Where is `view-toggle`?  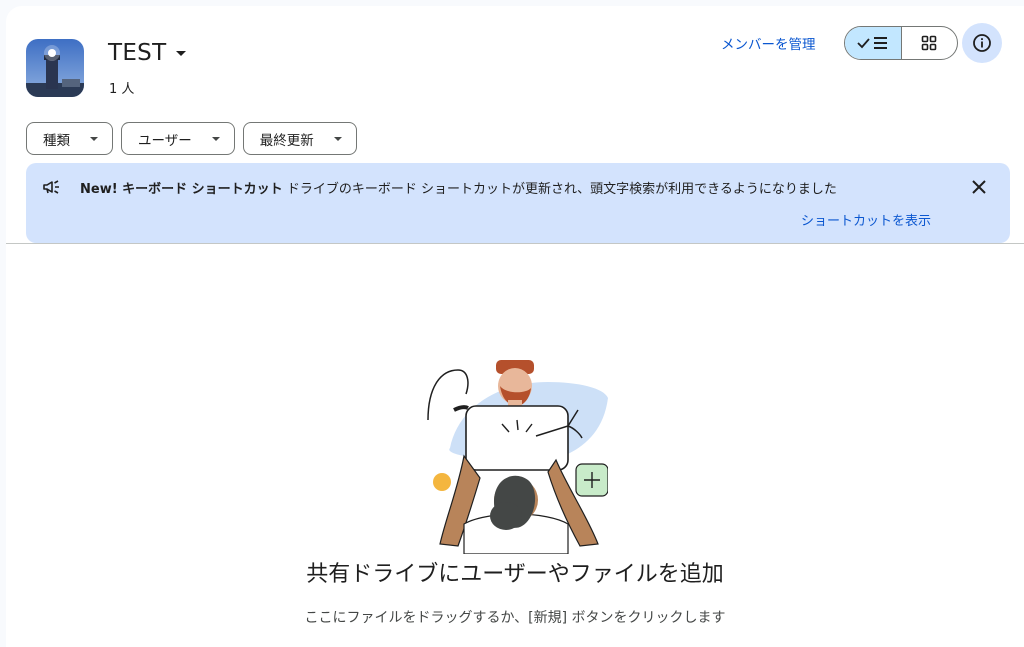
view-toggle is located at coordinates (901, 43).